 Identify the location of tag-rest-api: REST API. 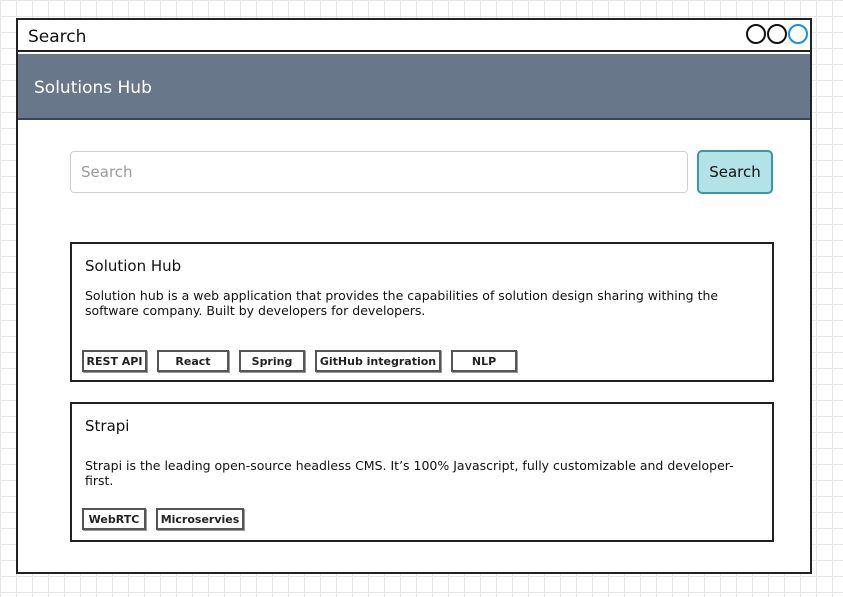
(114, 361).